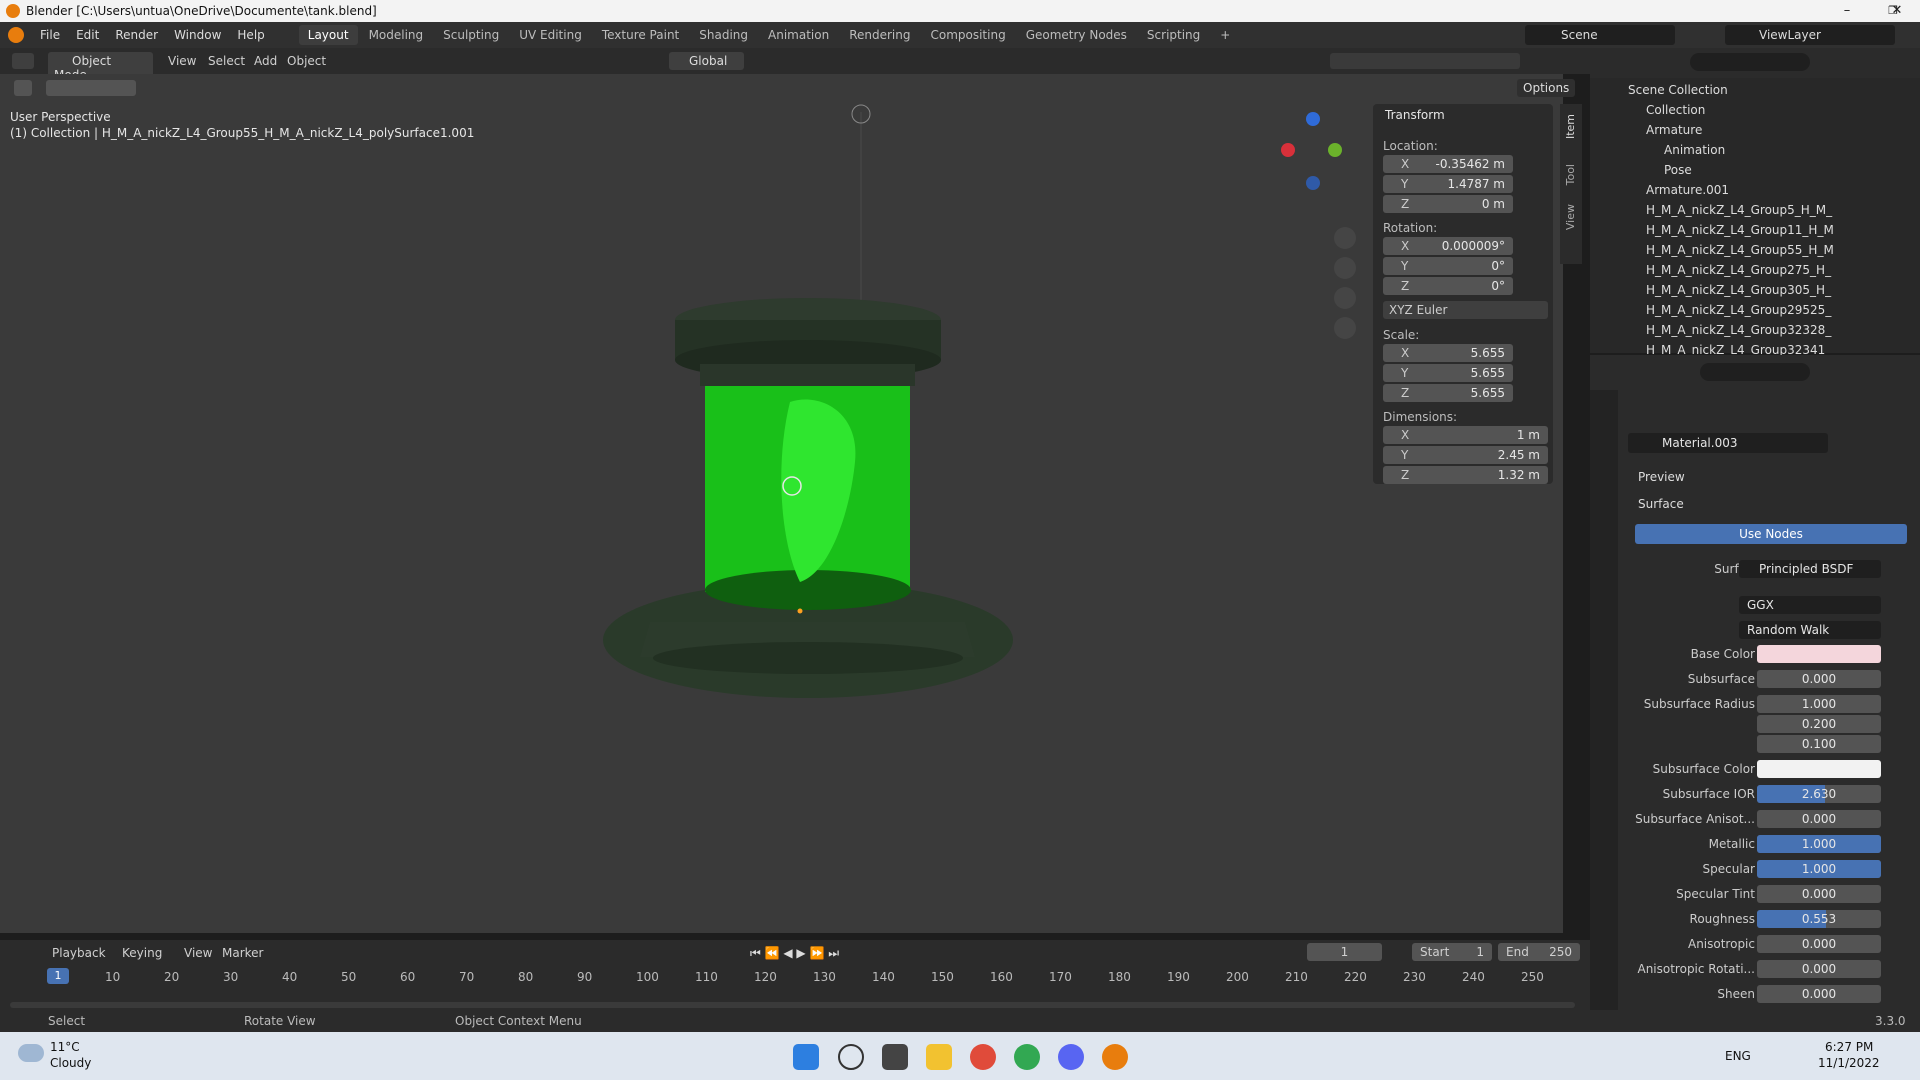 This screenshot has width=1920, height=1080. I want to click on rotation-z-field: Z 0°, so click(1448, 286).